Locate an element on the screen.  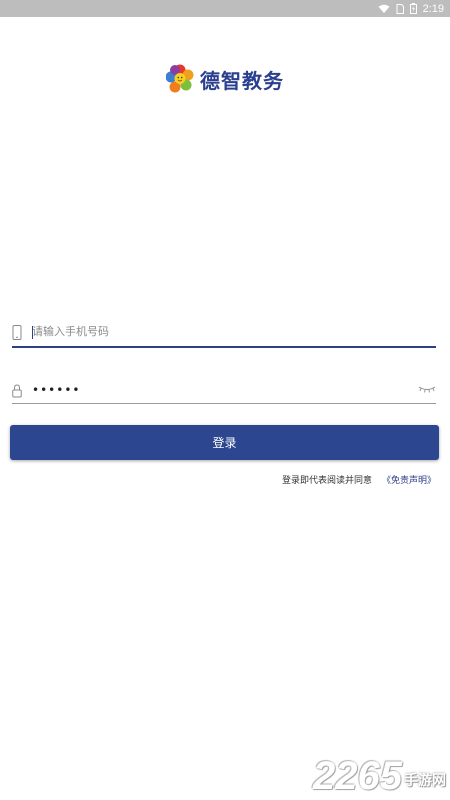
app-logo: 德智教务 is located at coordinates (225, 79).